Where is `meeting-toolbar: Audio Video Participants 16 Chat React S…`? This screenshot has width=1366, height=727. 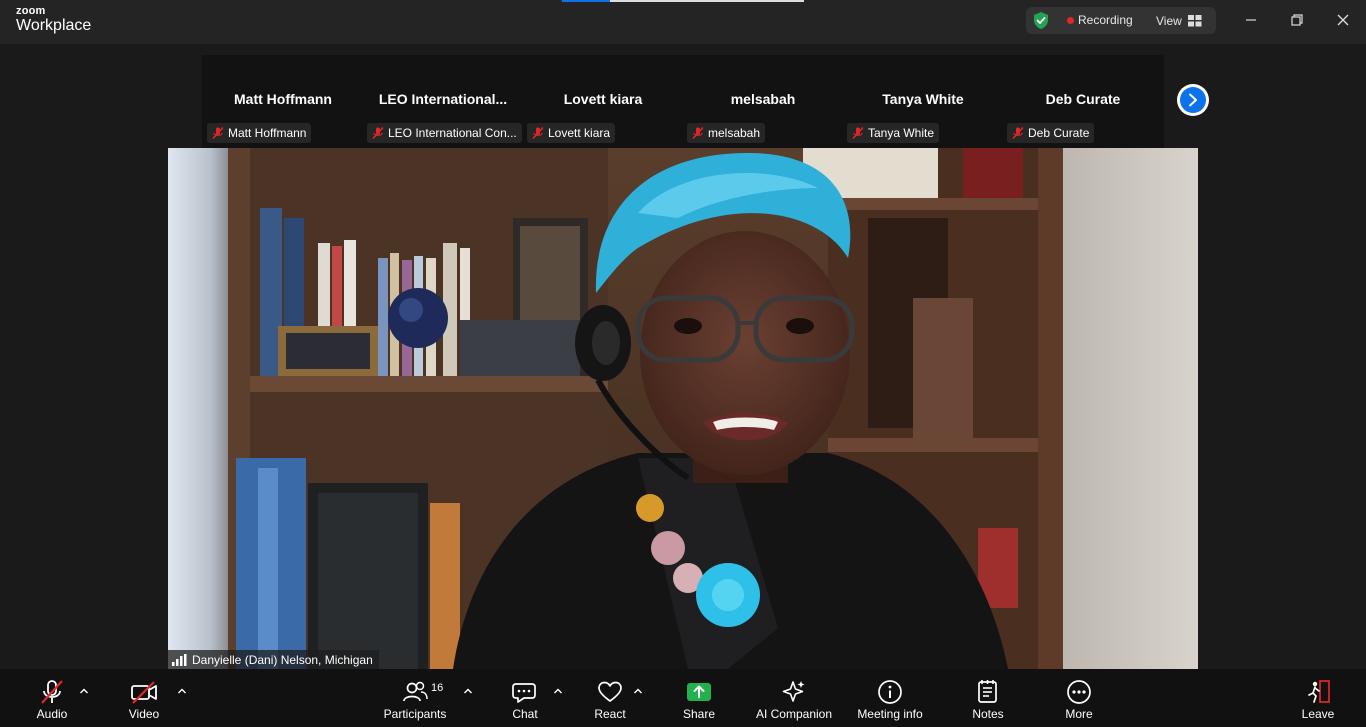 meeting-toolbar: Audio Video Participants 16 Chat React S… is located at coordinates (683, 698).